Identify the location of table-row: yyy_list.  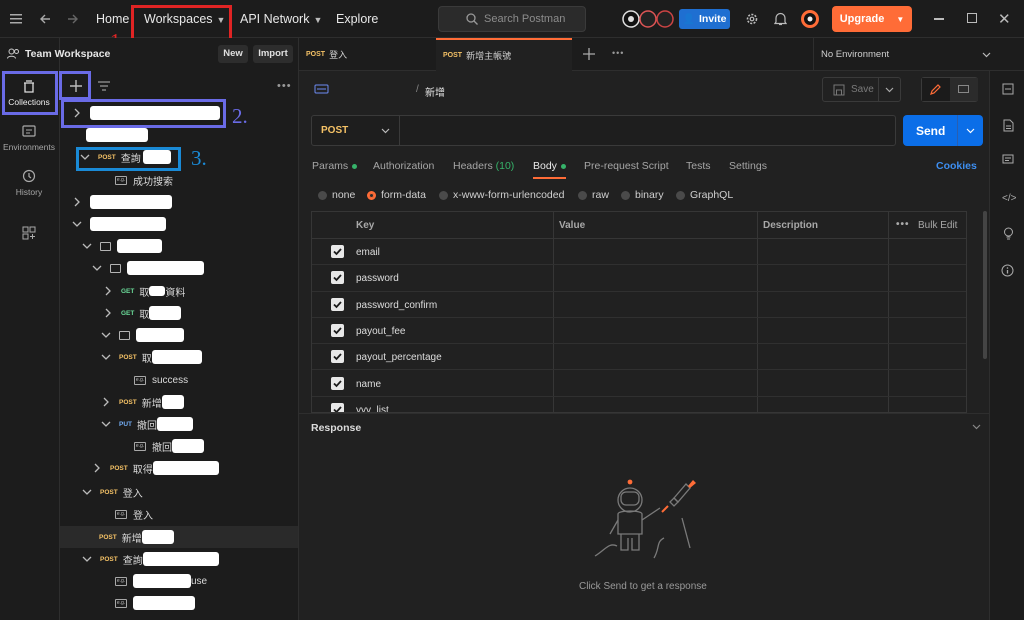
(639, 404).